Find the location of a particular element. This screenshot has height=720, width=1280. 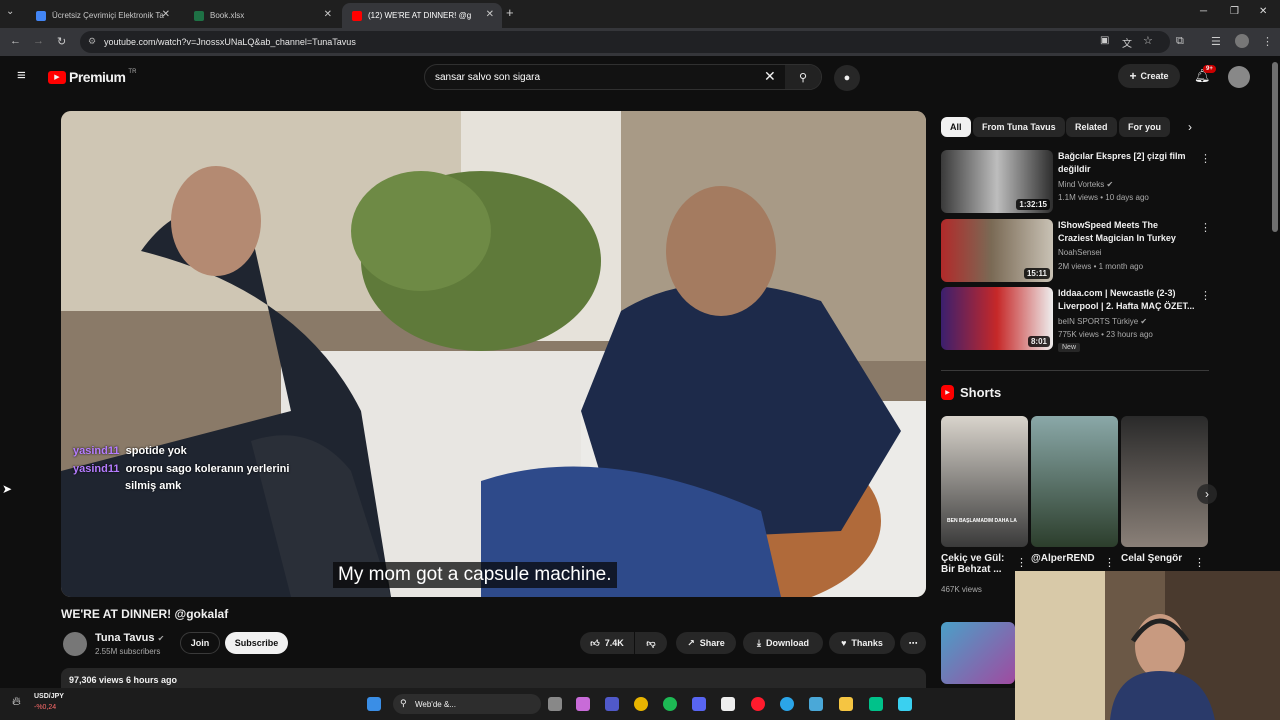

related-thumbnail: 8:01 is located at coordinates (997, 318).